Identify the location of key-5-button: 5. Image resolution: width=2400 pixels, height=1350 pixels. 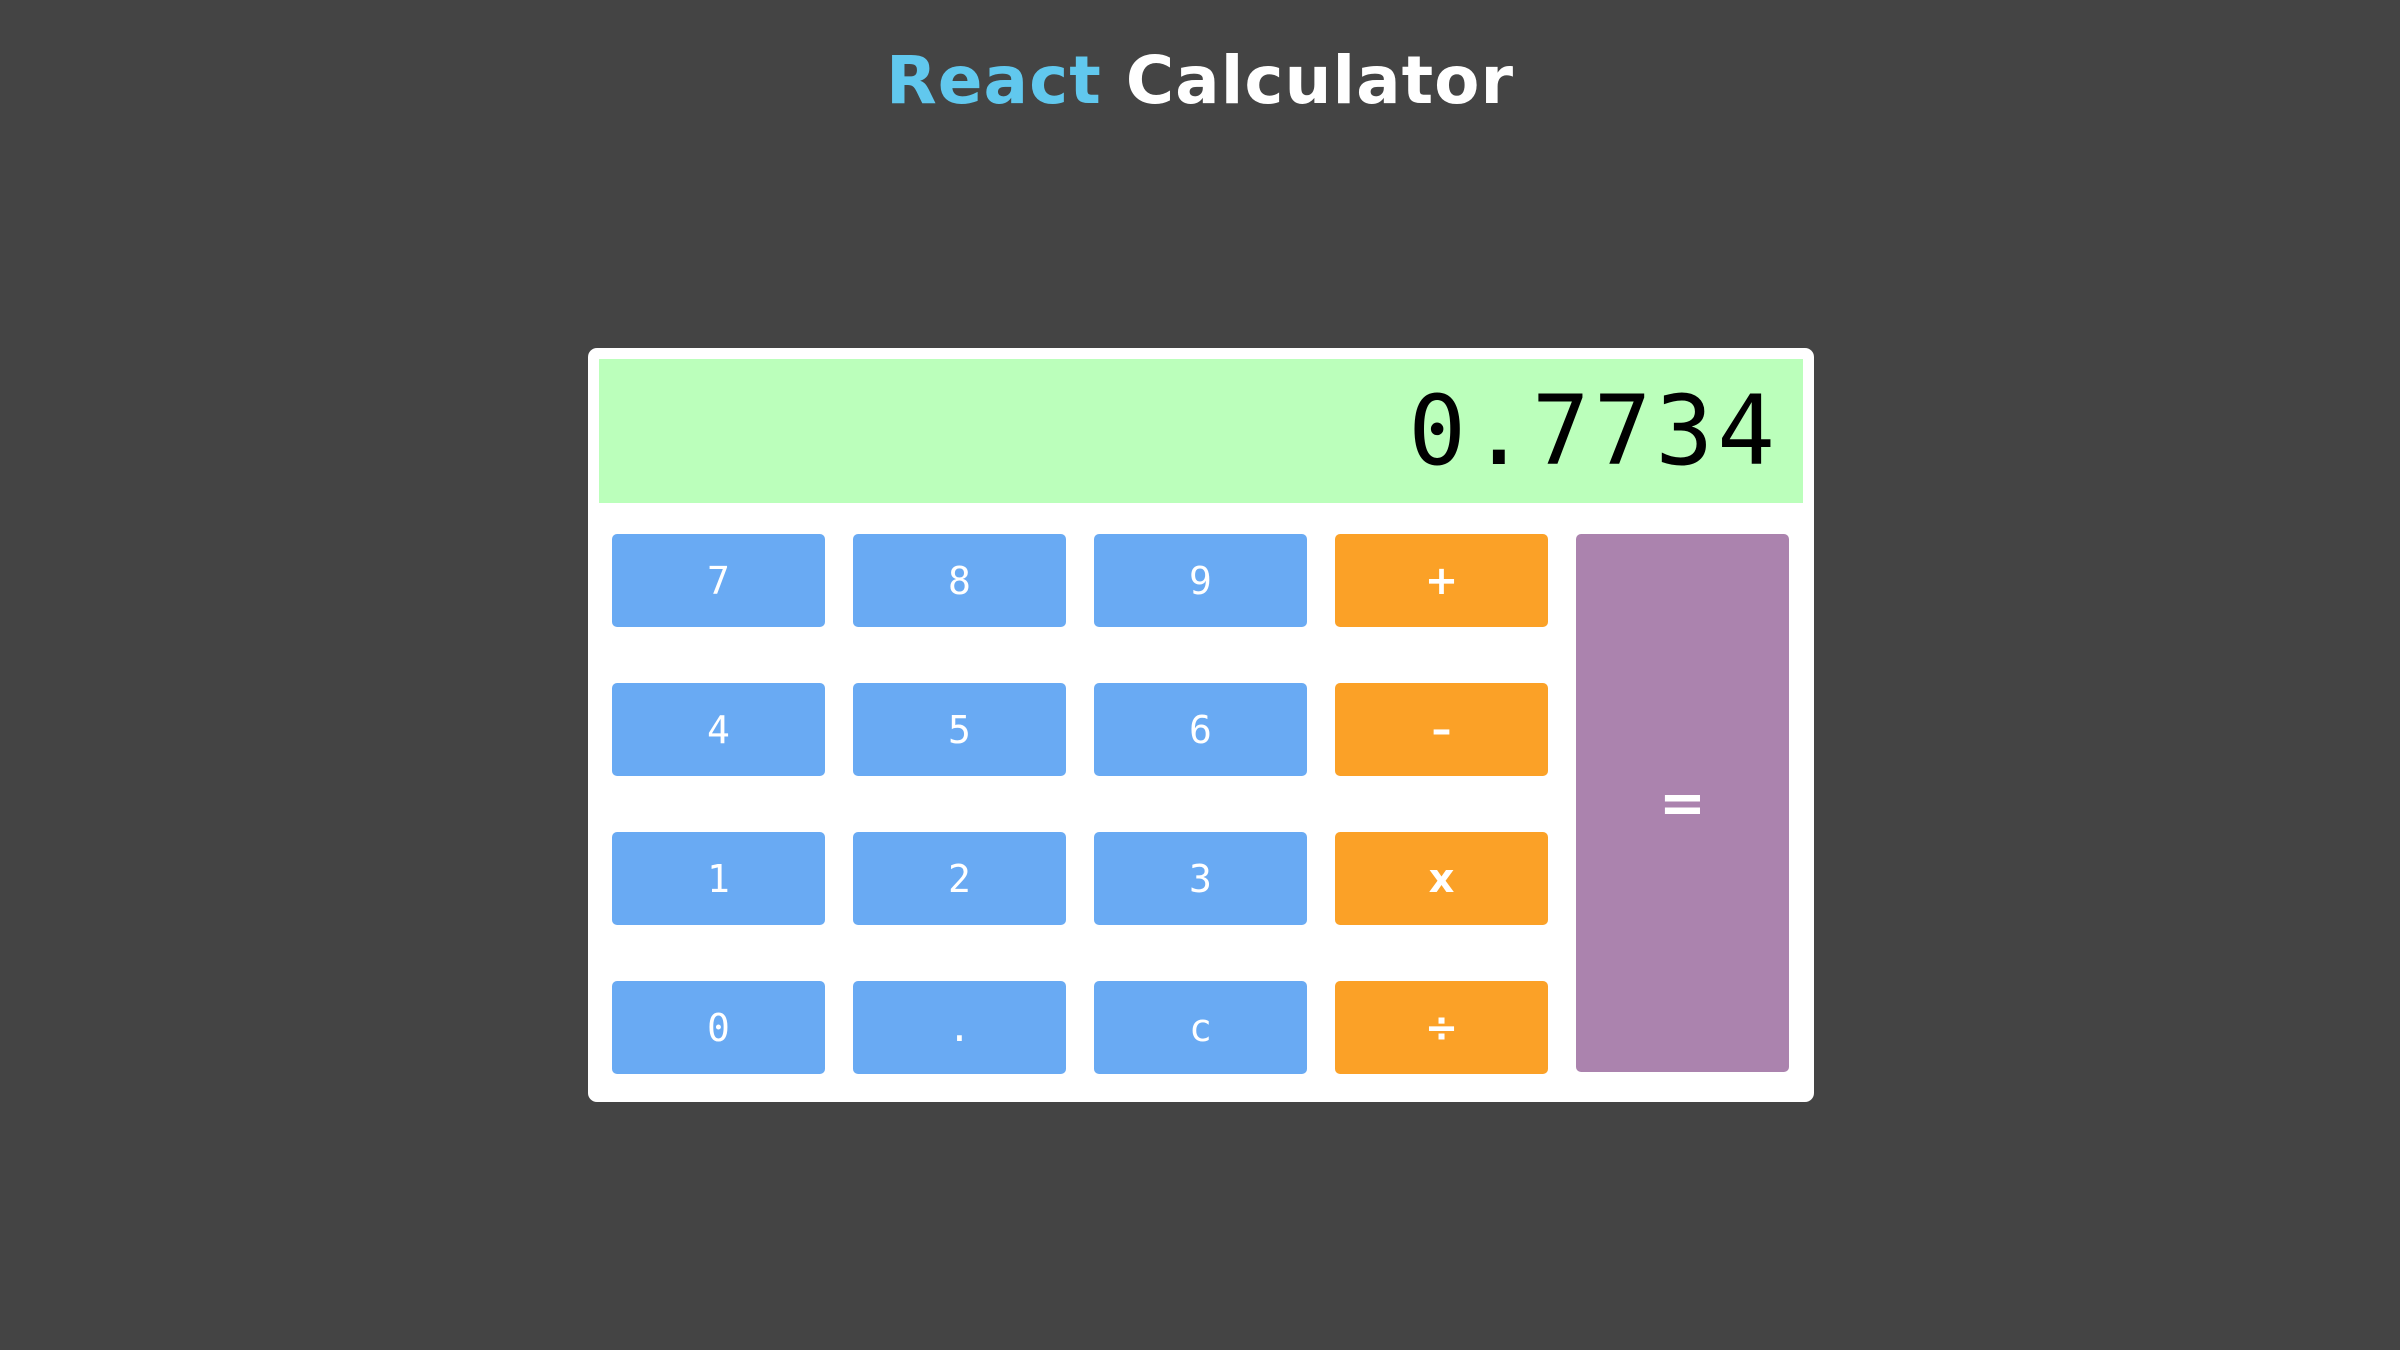
(959, 729).